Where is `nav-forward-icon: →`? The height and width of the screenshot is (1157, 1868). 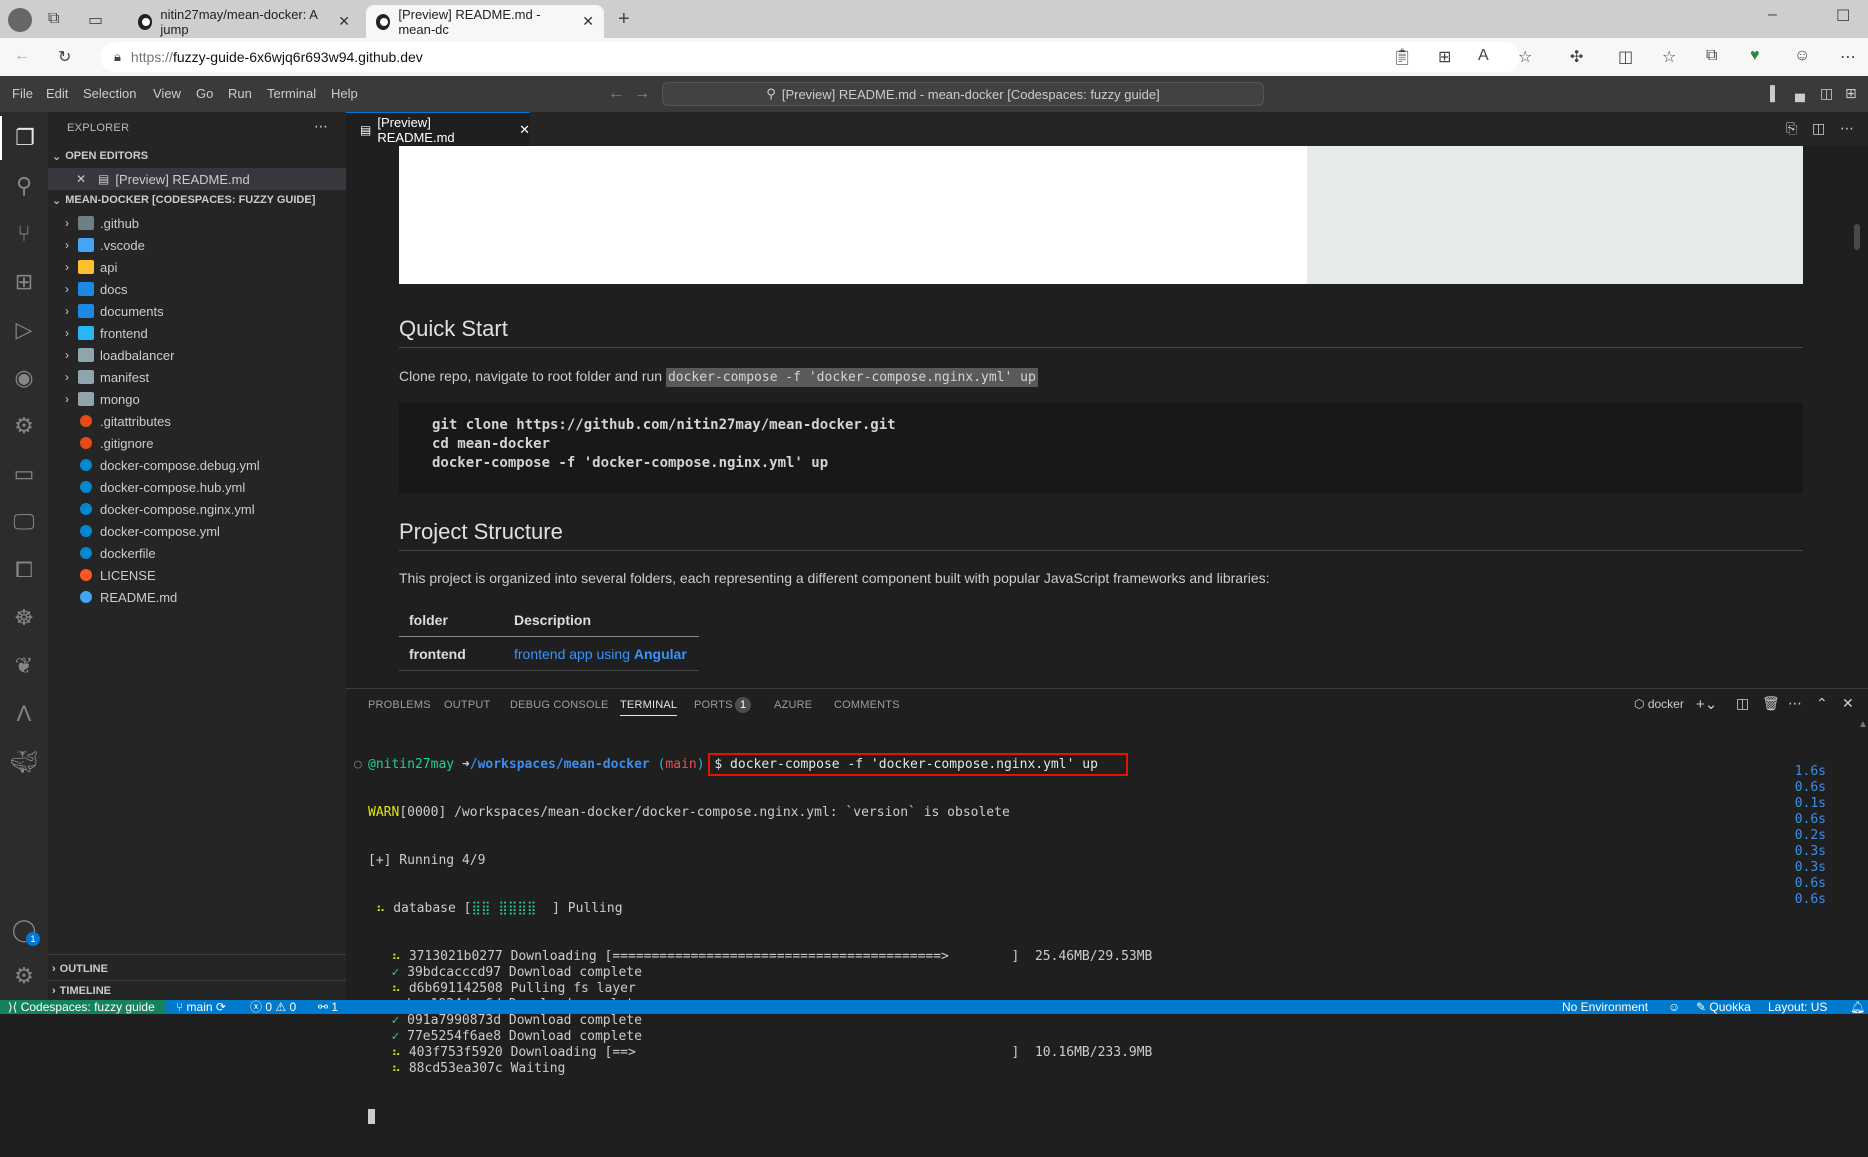 nav-forward-icon: → is located at coordinates (642, 94).